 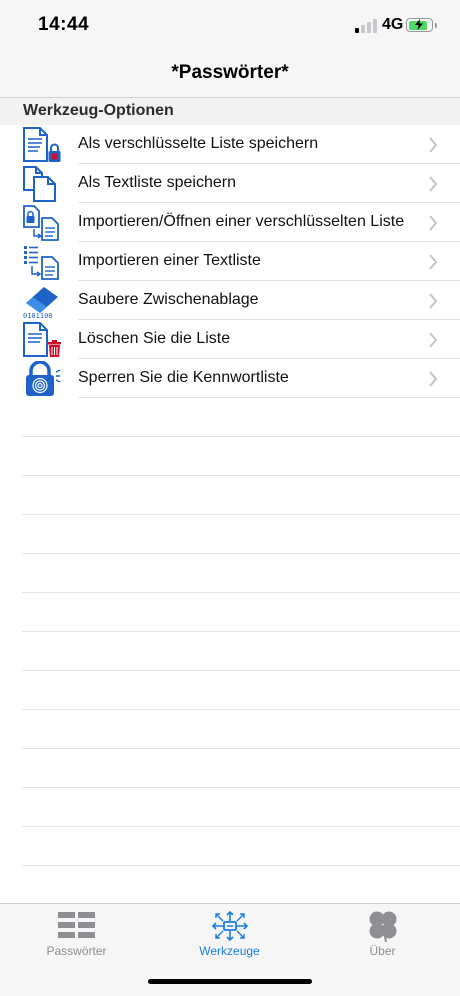 I want to click on menu-item-save-encrypted: Als verschlüsselte Liste speichern, so click(x=230, y=144).